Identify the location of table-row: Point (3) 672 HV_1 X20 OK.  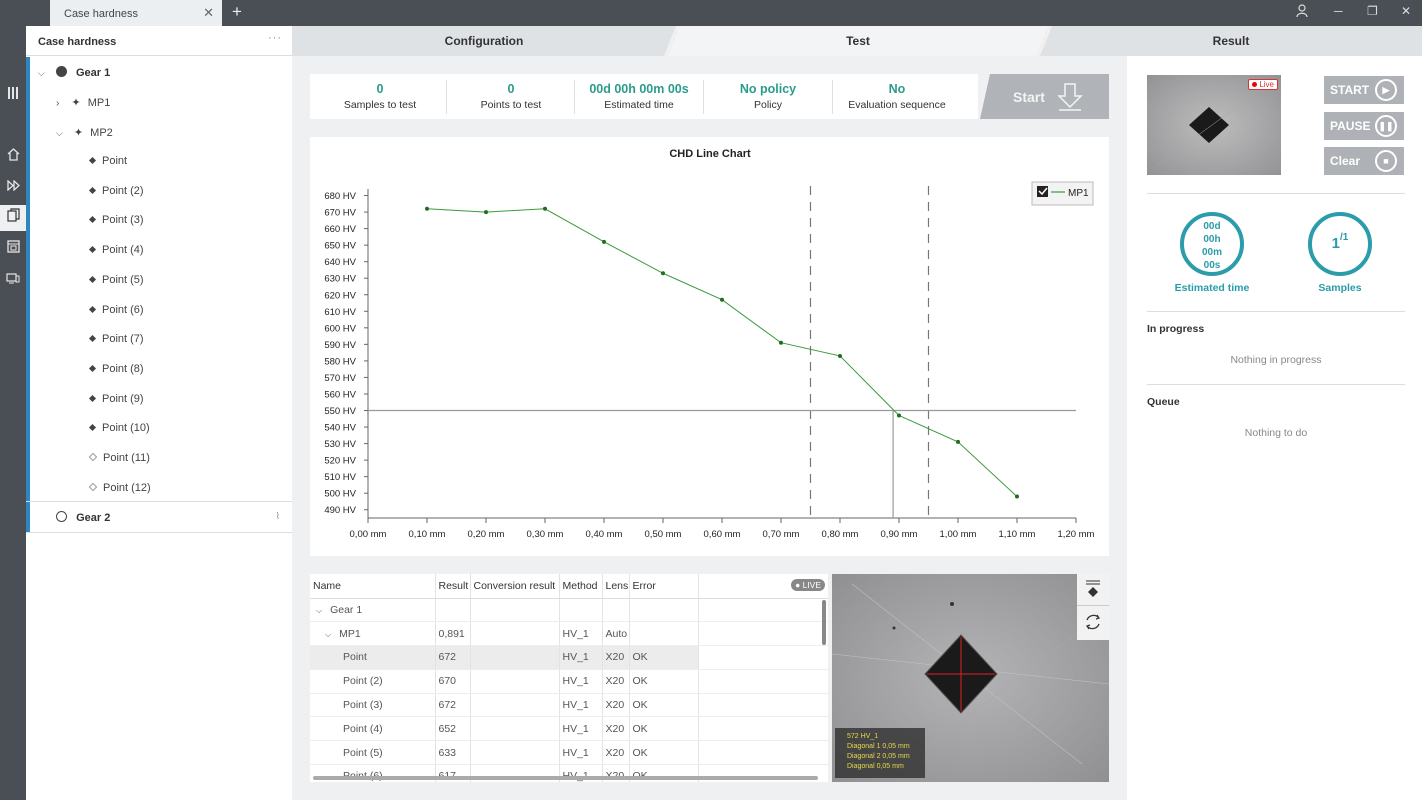
(569, 705).